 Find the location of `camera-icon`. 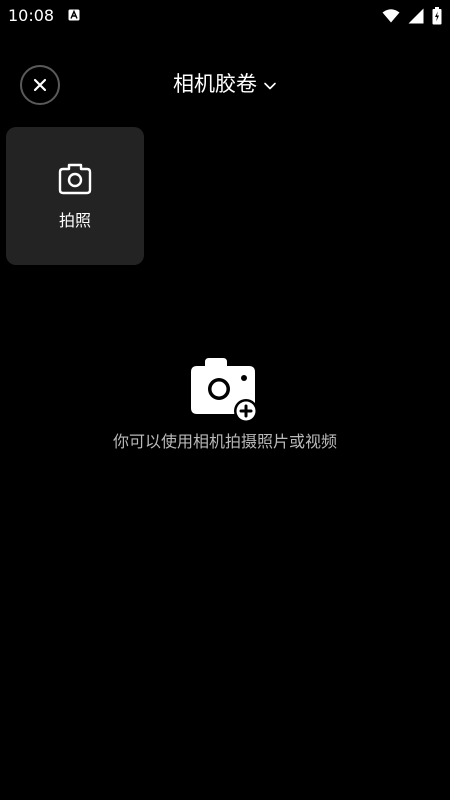

camera-icon is located at coordinates (75, 179).